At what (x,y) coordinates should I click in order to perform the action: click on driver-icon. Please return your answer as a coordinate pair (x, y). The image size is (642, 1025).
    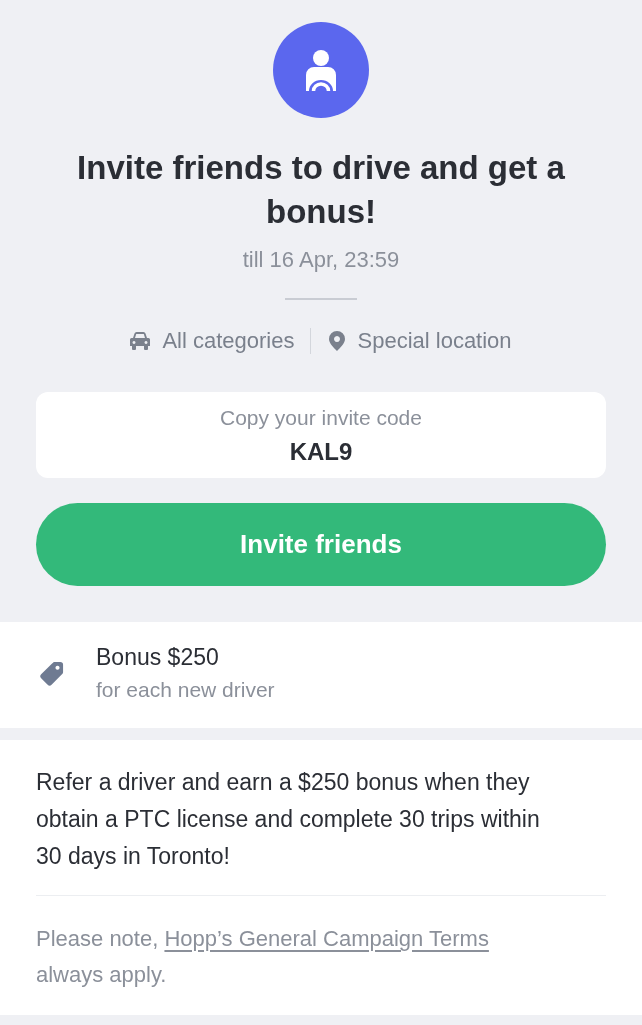
    Looking at the image, I should click on (321, 70).